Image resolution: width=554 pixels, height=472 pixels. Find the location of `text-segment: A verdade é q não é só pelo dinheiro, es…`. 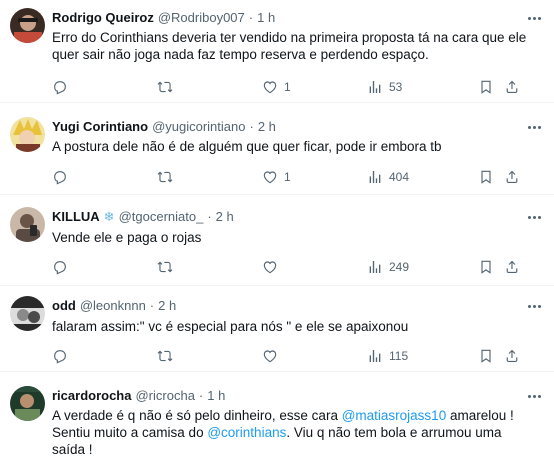

text-segment: A verdade é q não é só pelo dinheiro, es… is located at coordinates (197, 415).